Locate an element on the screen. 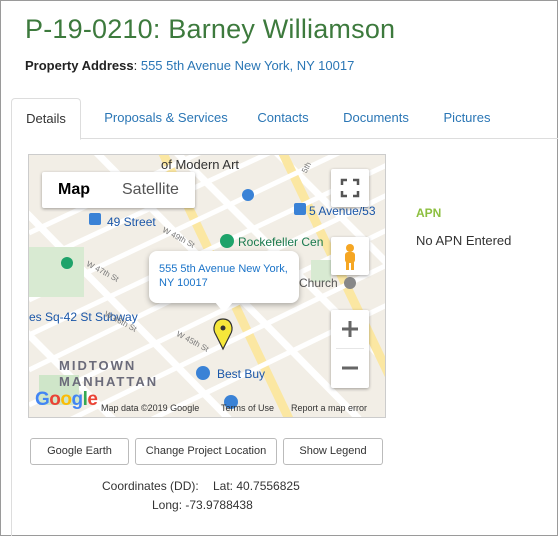 This screenshot has width=558, height=536. address-label: Property Address is located at coordinates (79, 65).